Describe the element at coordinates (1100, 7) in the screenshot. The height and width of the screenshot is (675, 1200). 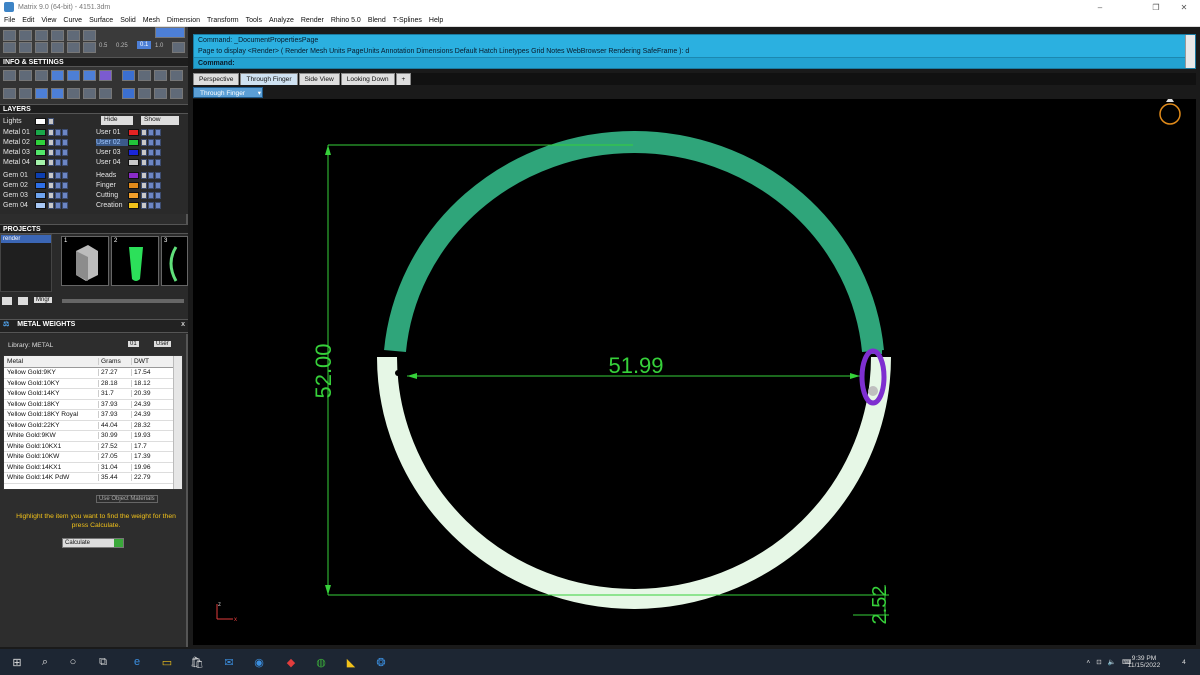
I see `minimize-button: –` at that location.